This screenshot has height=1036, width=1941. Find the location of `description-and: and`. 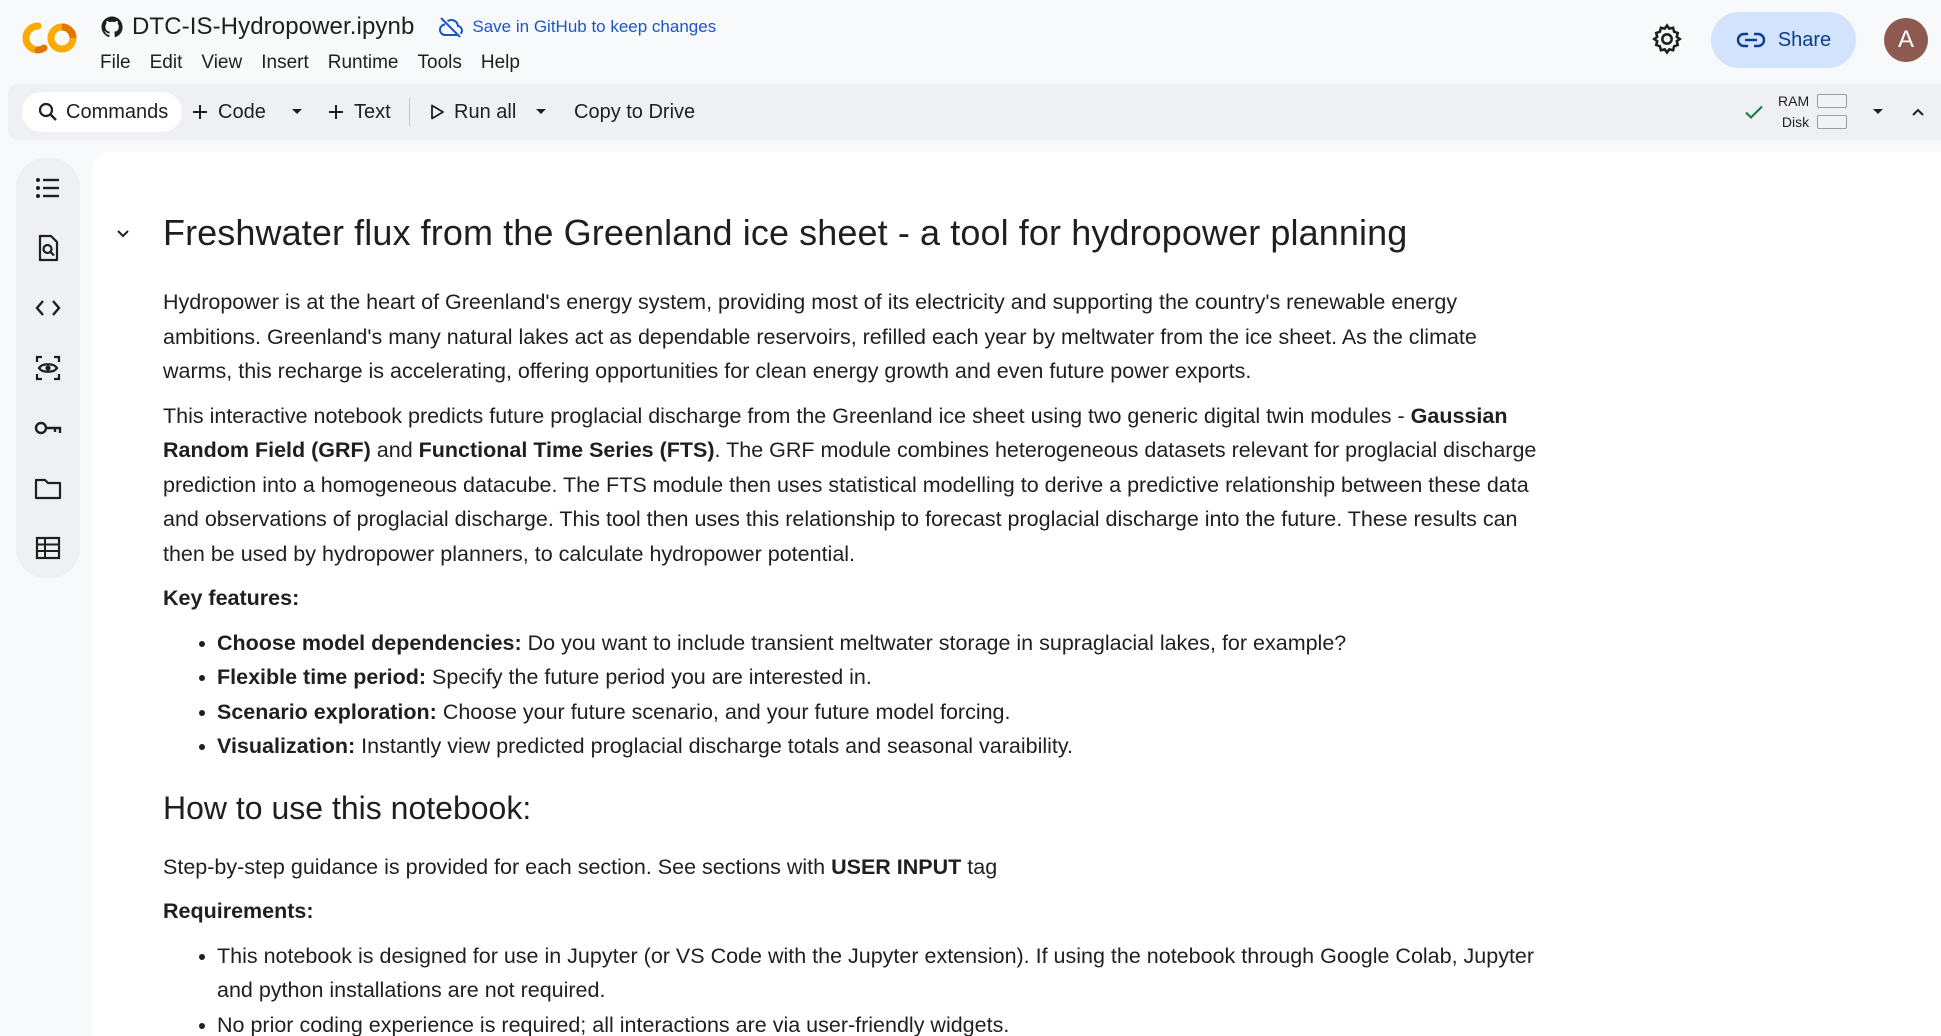

description-and: and is located at coordinates (394, 450).